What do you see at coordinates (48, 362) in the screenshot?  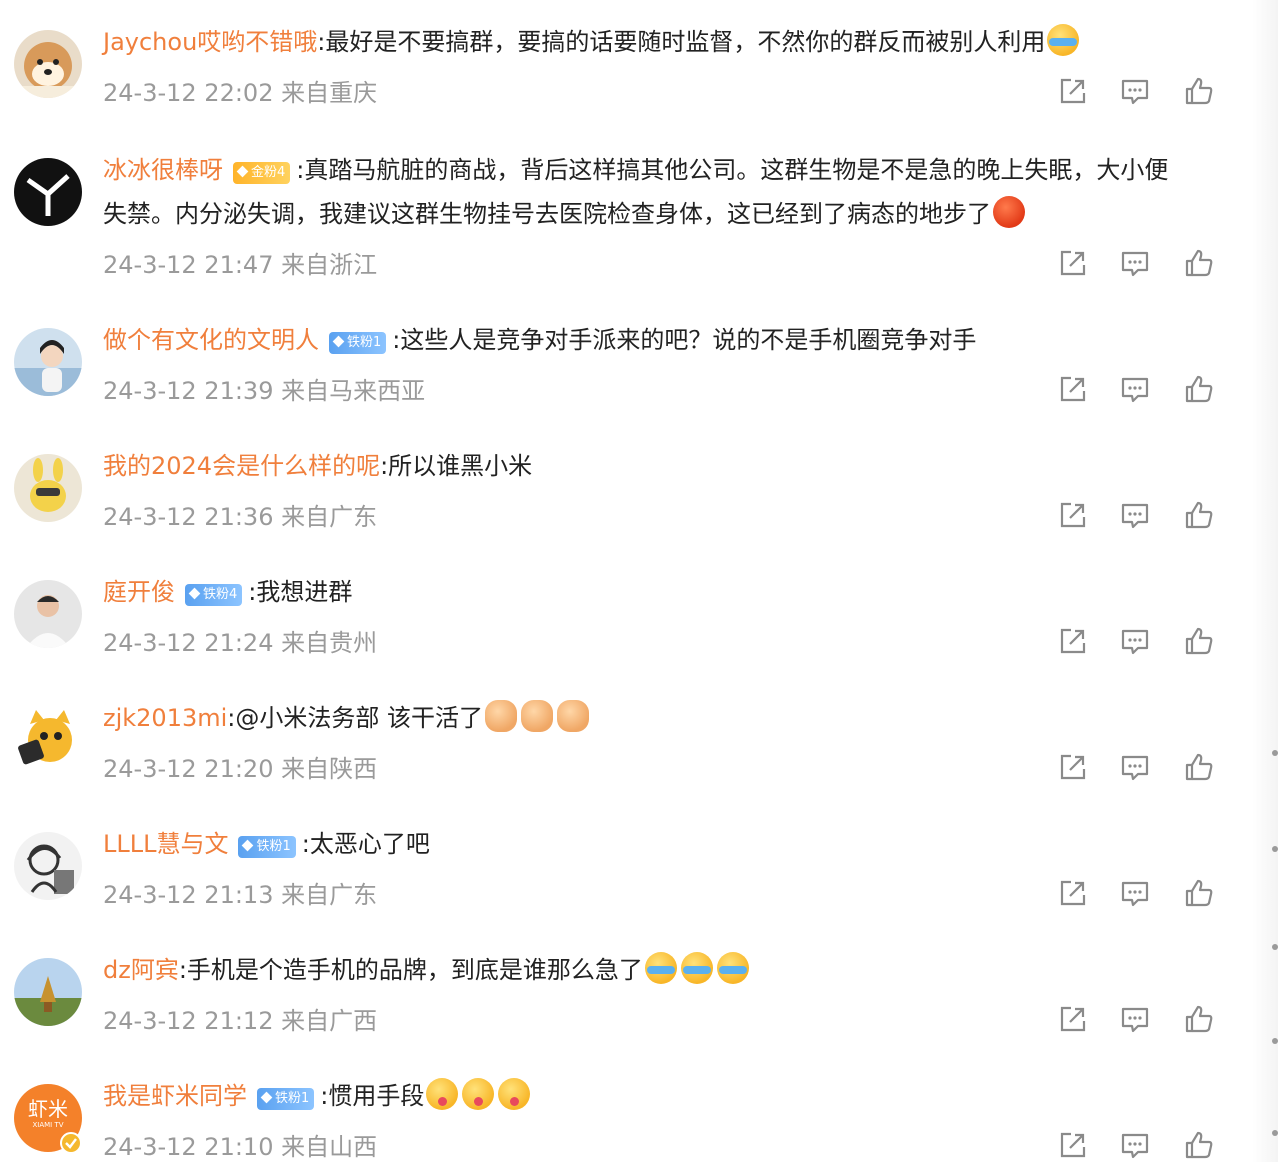 I see `girl-photo-avatar` at bounding box center [48, 362].